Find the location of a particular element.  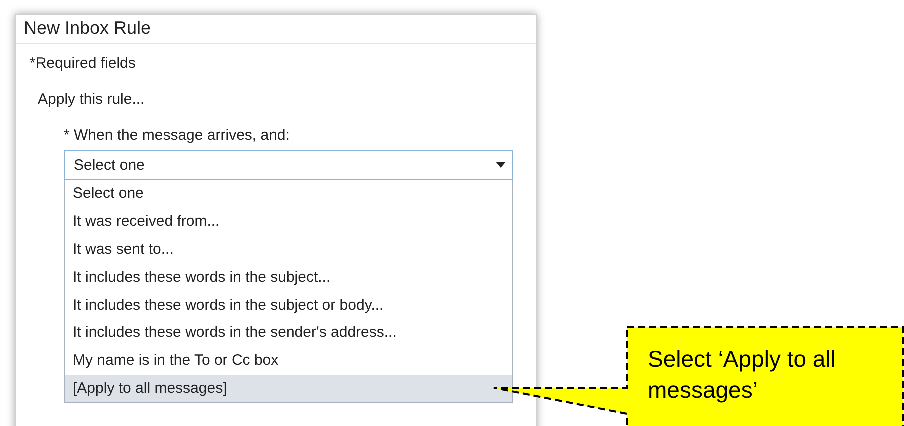

dropdown-option: [Apply to all messages] is located at coordinates (288, 388).